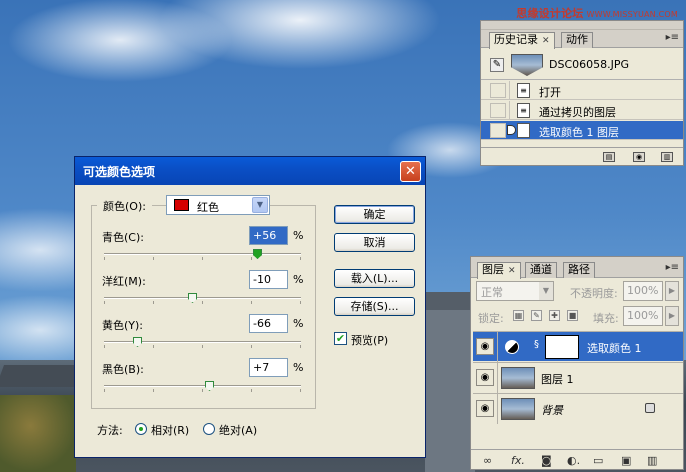 The height and width of the screenshot is (472, 686). What do you see at coordinates (562, 347) in the screenshot?
I see `layer-mask-thumbnail` at bounding box center [562, 347].